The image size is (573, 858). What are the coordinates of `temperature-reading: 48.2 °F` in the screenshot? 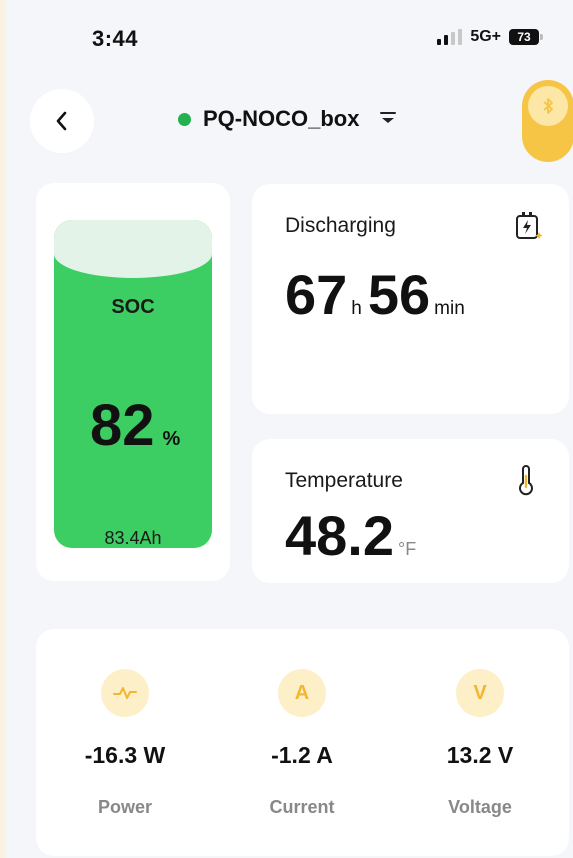 It's located at (350, 535).